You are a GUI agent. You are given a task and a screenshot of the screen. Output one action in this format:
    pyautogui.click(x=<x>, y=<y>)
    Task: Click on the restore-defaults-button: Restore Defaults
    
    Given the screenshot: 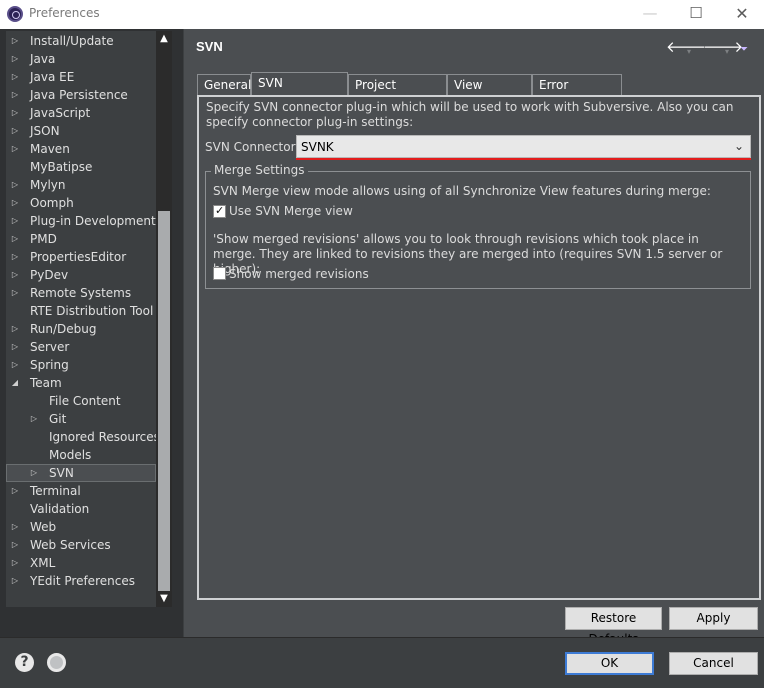 What is the action you would take?
    pyautogui.click(x=613, y=626)
    